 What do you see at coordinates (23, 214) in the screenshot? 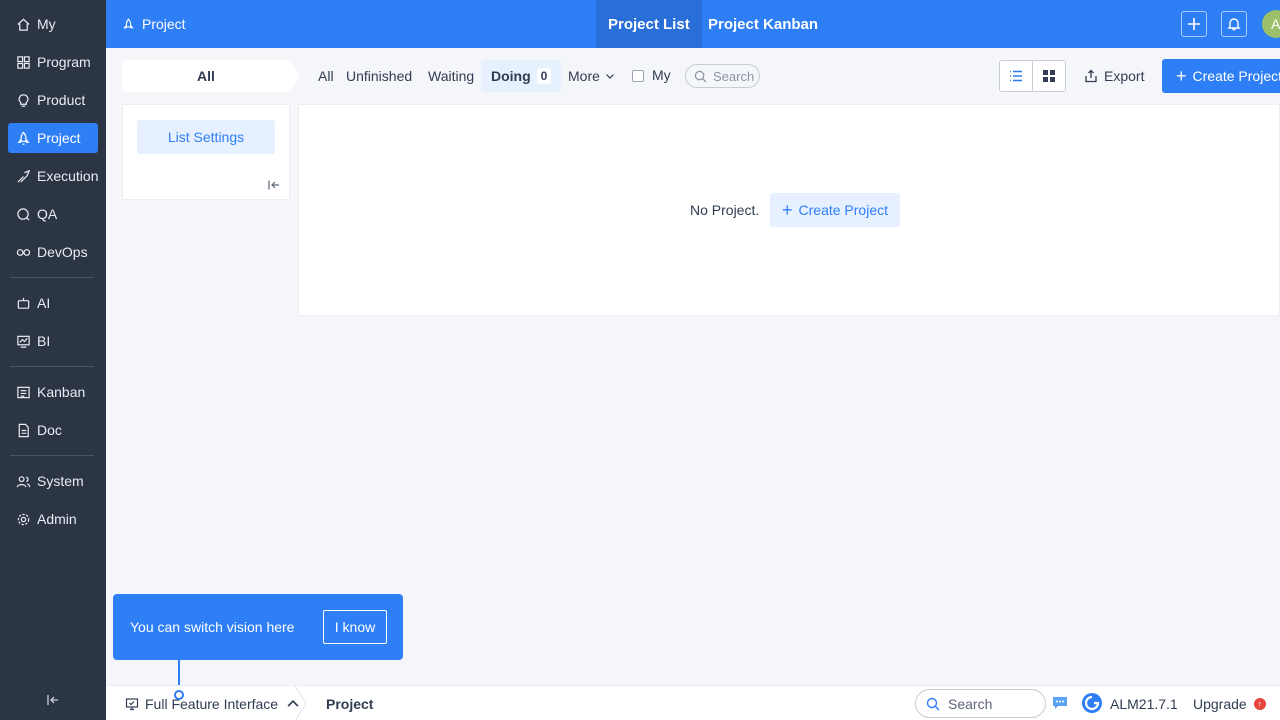
I see `qa-icon` at bounding box center [23, 214].